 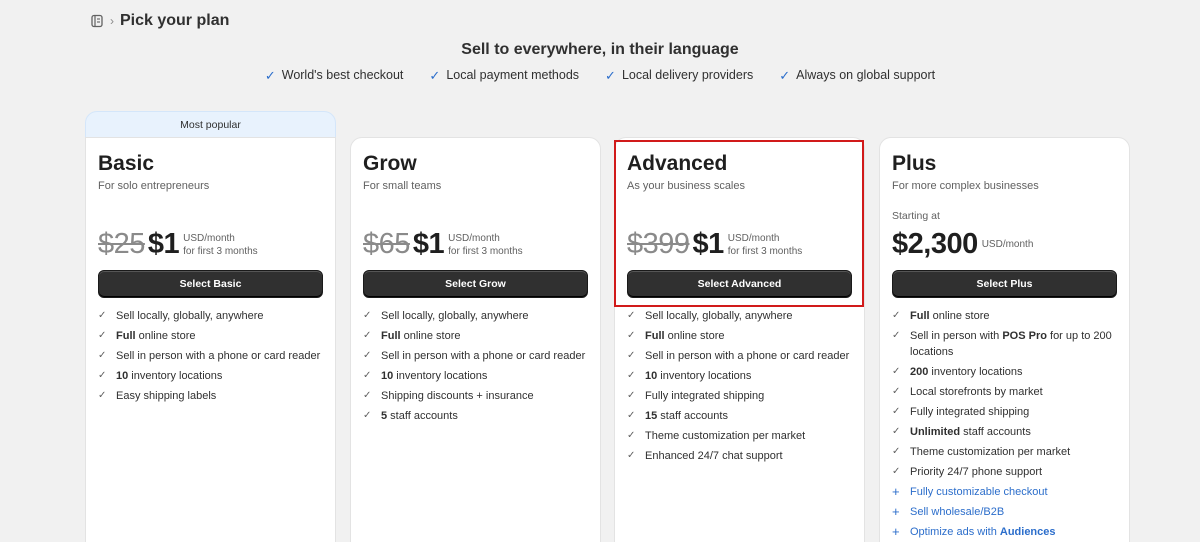 I want to click on feature-item: ✓ World's best checkout, so click(x=334, y=75).